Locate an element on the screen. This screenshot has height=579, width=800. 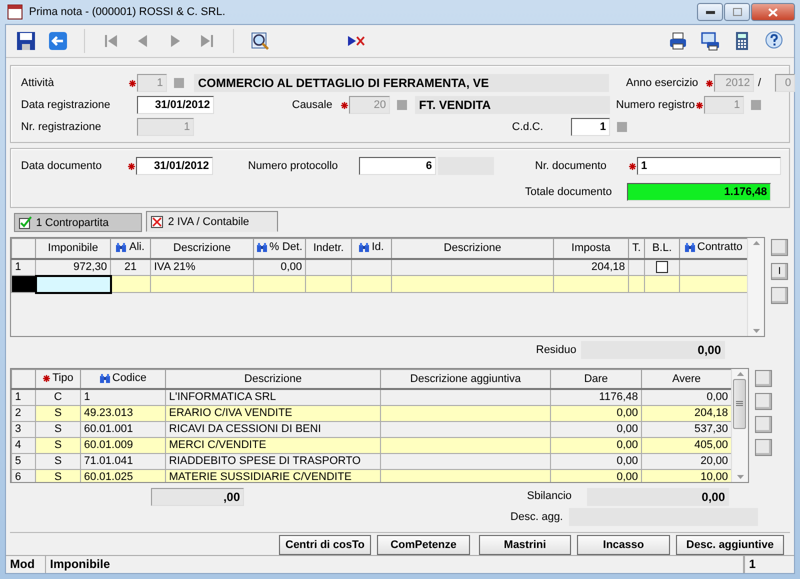
column-header: Indetr. is located at coordinates (329, 248).